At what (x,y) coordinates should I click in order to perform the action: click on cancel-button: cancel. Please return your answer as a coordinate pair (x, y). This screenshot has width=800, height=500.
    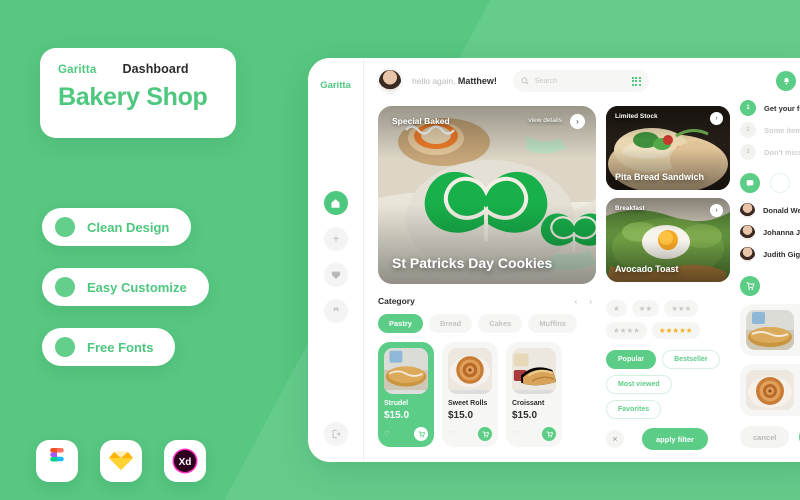
    Looking at the image, I should click on (765, 437).